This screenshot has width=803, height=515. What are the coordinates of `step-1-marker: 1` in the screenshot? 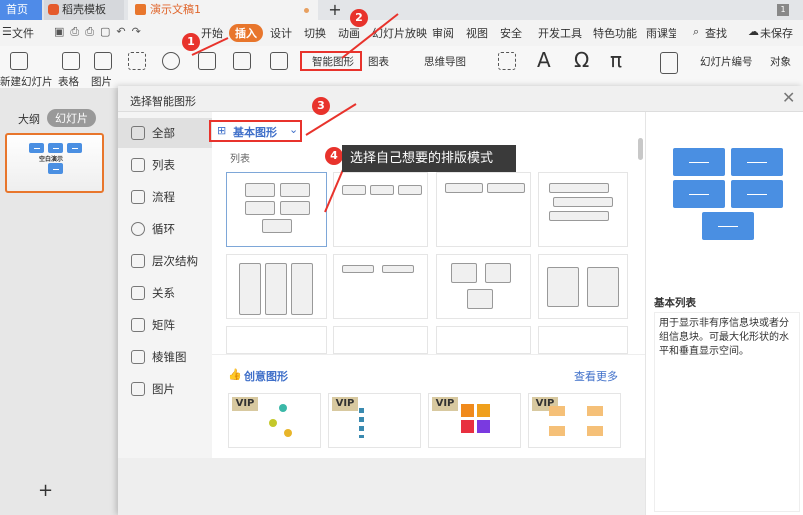 It's located at (191, 42).